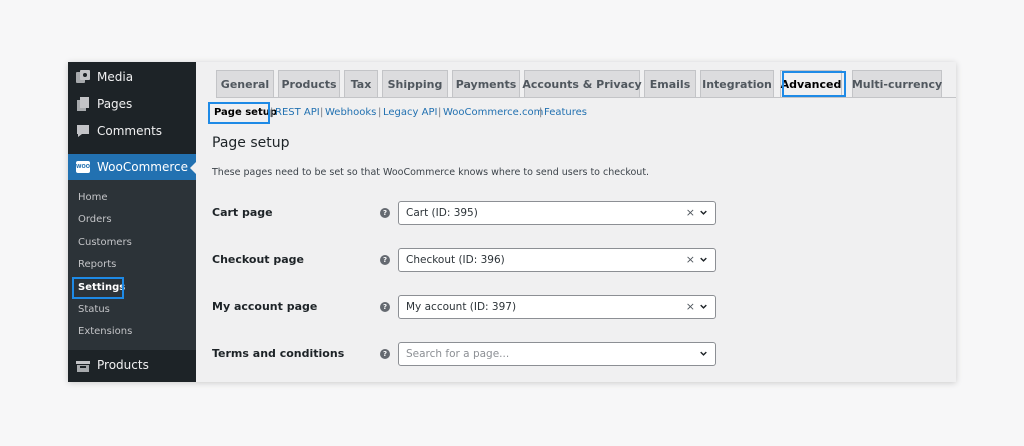 This screenshot has width=1024, height=446. Describe the element at coordinates (94, 309) in the screenshot. I see `submenu-item-status: Status` at that location.